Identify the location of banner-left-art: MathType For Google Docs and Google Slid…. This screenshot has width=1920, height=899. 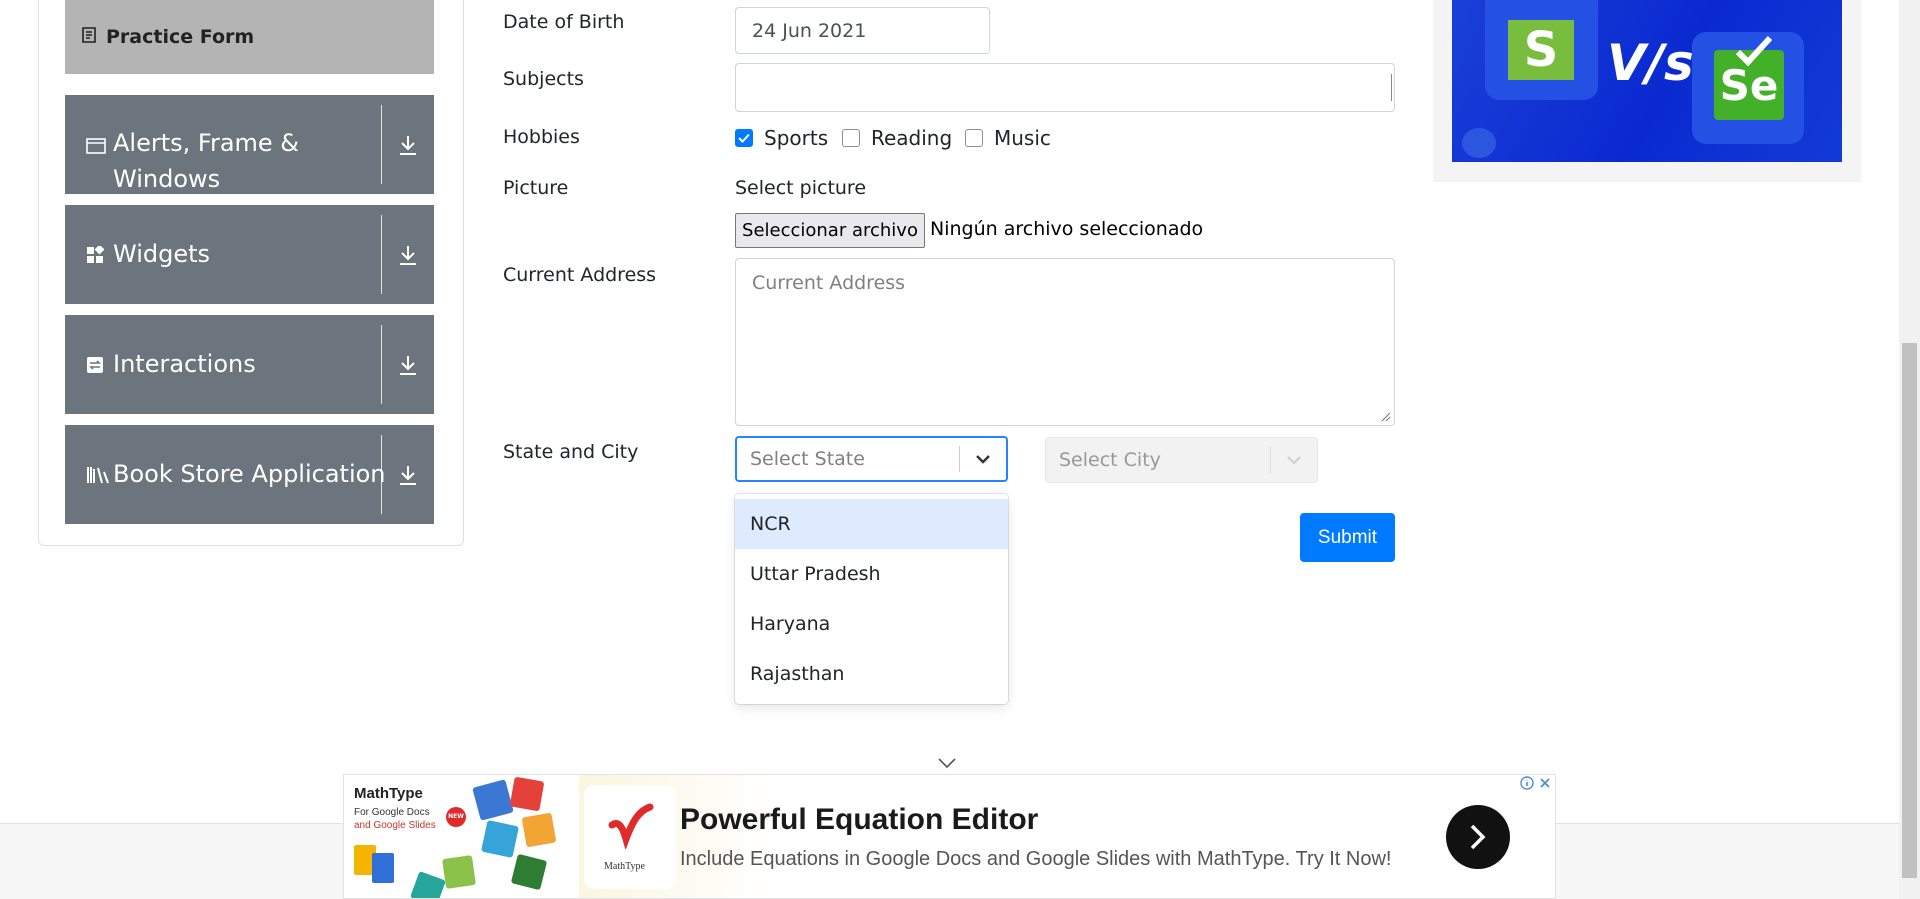
(461, 836).